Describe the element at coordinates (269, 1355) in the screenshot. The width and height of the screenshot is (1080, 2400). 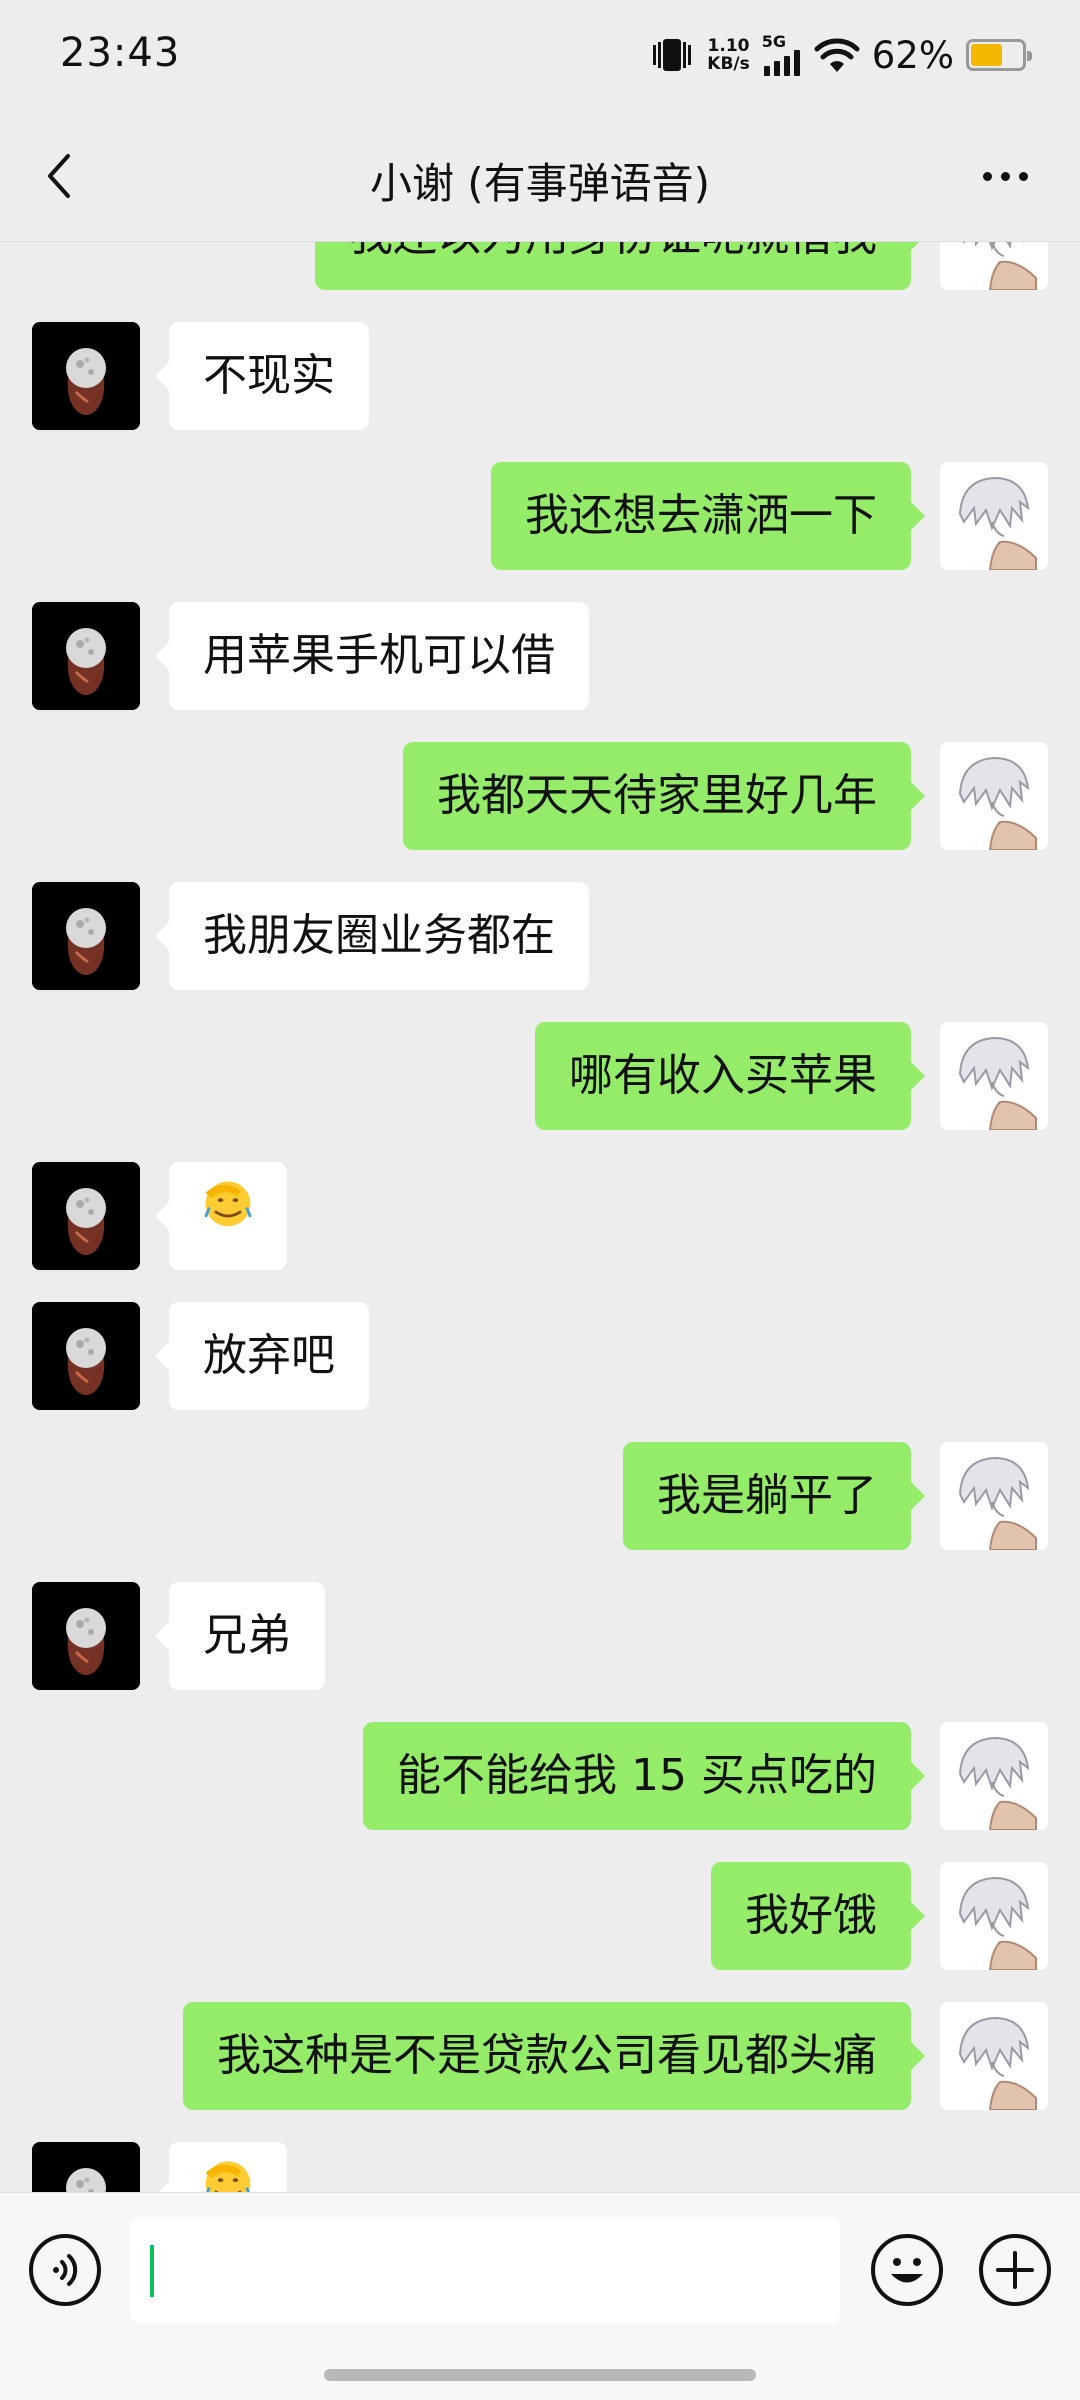
I see `message-text: 放弃吧` at that location.